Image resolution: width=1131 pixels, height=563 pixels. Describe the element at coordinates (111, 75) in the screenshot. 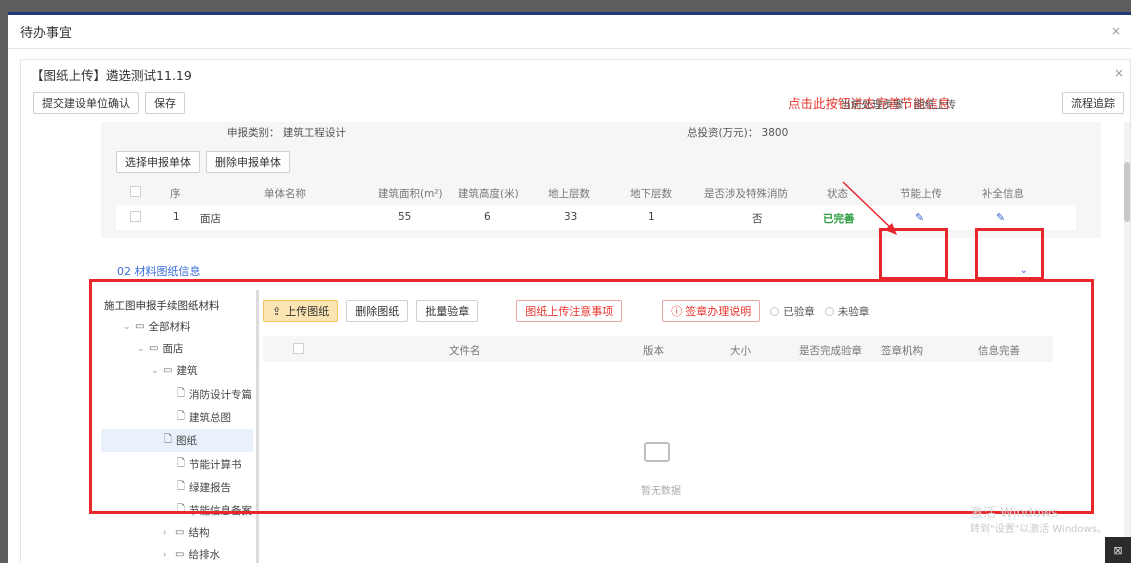

I see `upload-modal-title: 【图纸上传】遴选测试11.19` at that location.